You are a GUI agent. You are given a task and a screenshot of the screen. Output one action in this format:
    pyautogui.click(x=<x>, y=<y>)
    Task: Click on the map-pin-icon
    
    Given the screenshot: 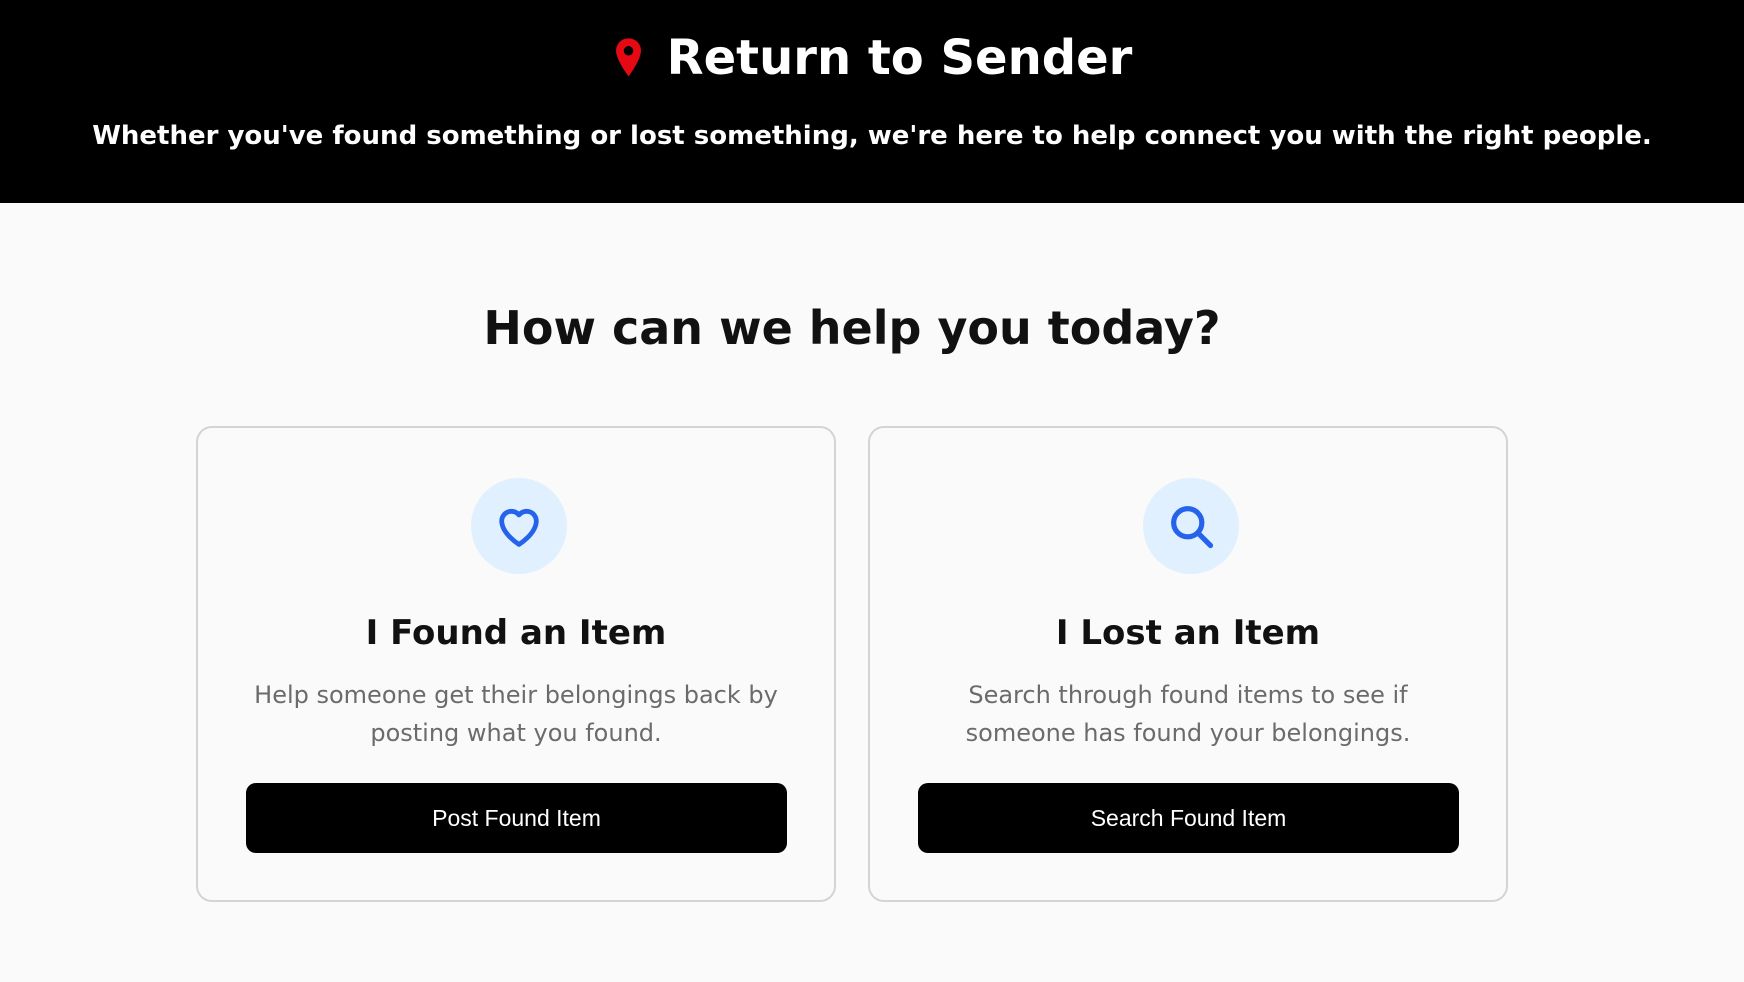 What is the action you would take?
    pyautogui.click(x=628, y=57)
    